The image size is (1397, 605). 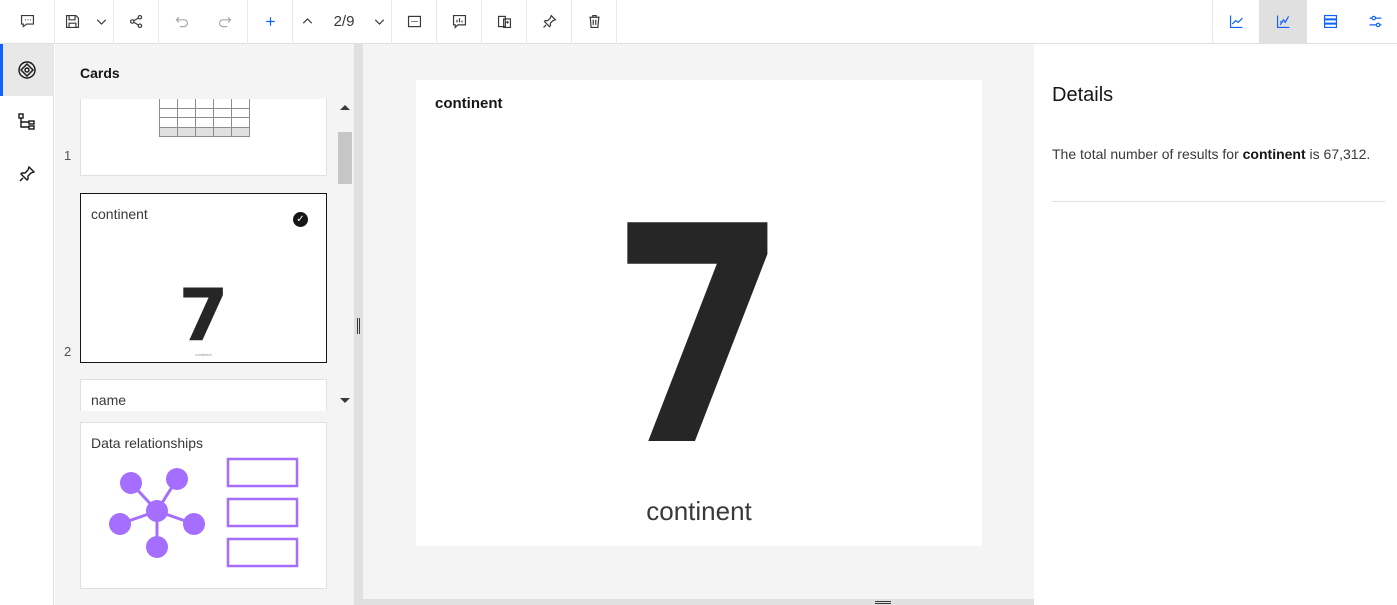 What do you see at coordinates (1283, 22) in the screenshot?
I see `details-panel-icon` at bounding box center [1283, 22].